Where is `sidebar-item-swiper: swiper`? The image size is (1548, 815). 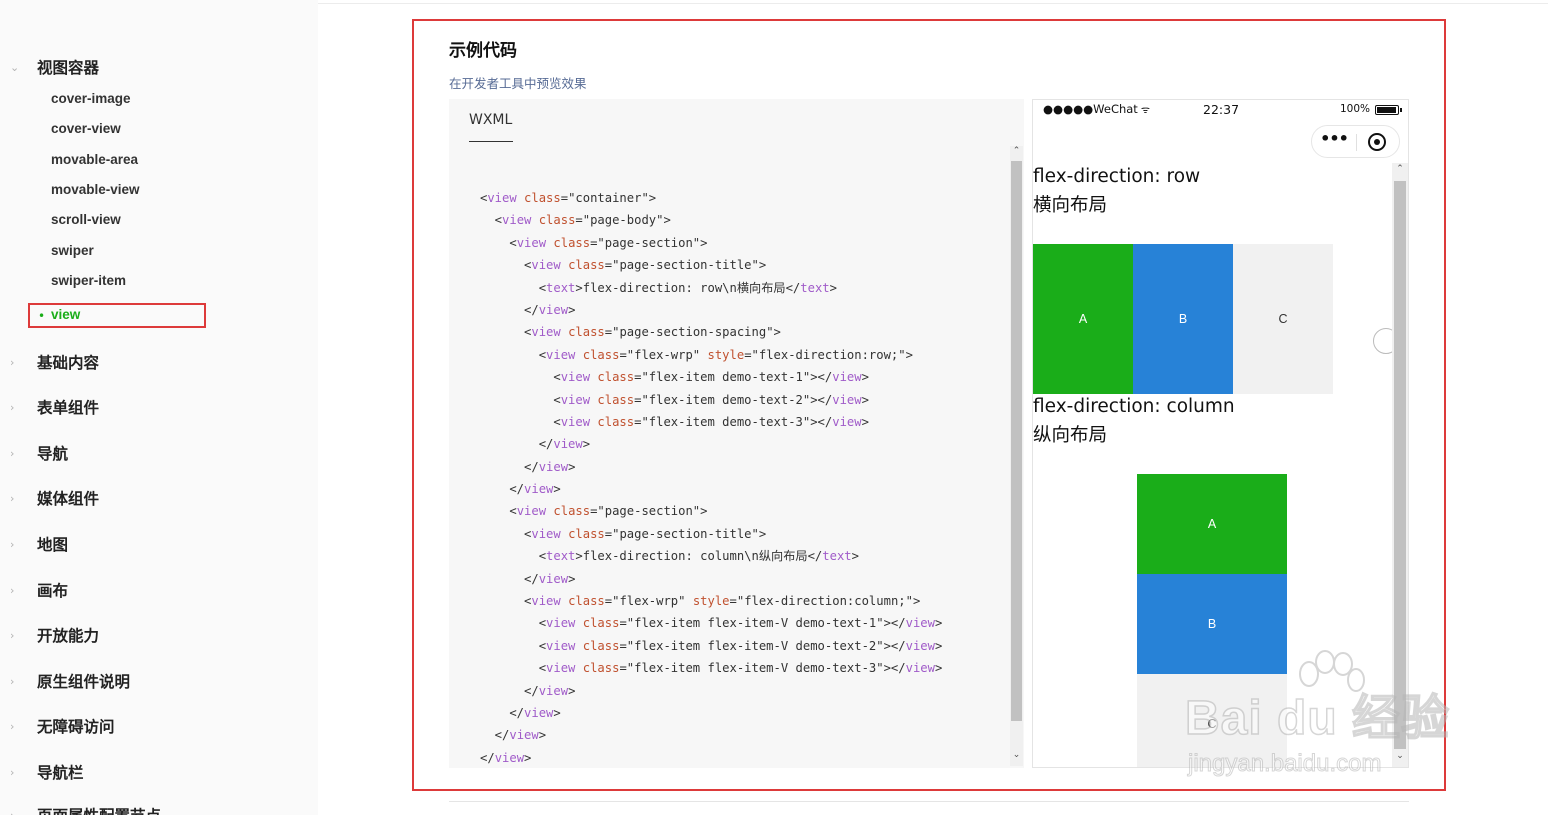 sidebar-item-swiper: swiper is located at coordinates (72, 250).